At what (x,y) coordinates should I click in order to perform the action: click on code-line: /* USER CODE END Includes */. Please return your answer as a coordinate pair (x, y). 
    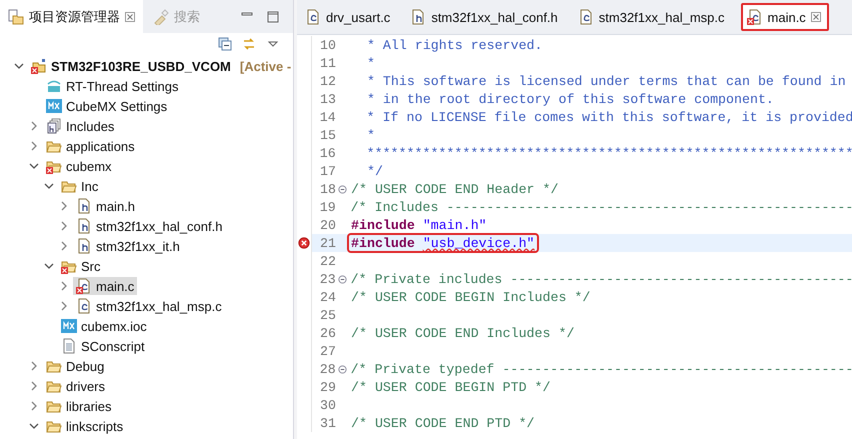
    Looking at the image, I should click on (462, 333).